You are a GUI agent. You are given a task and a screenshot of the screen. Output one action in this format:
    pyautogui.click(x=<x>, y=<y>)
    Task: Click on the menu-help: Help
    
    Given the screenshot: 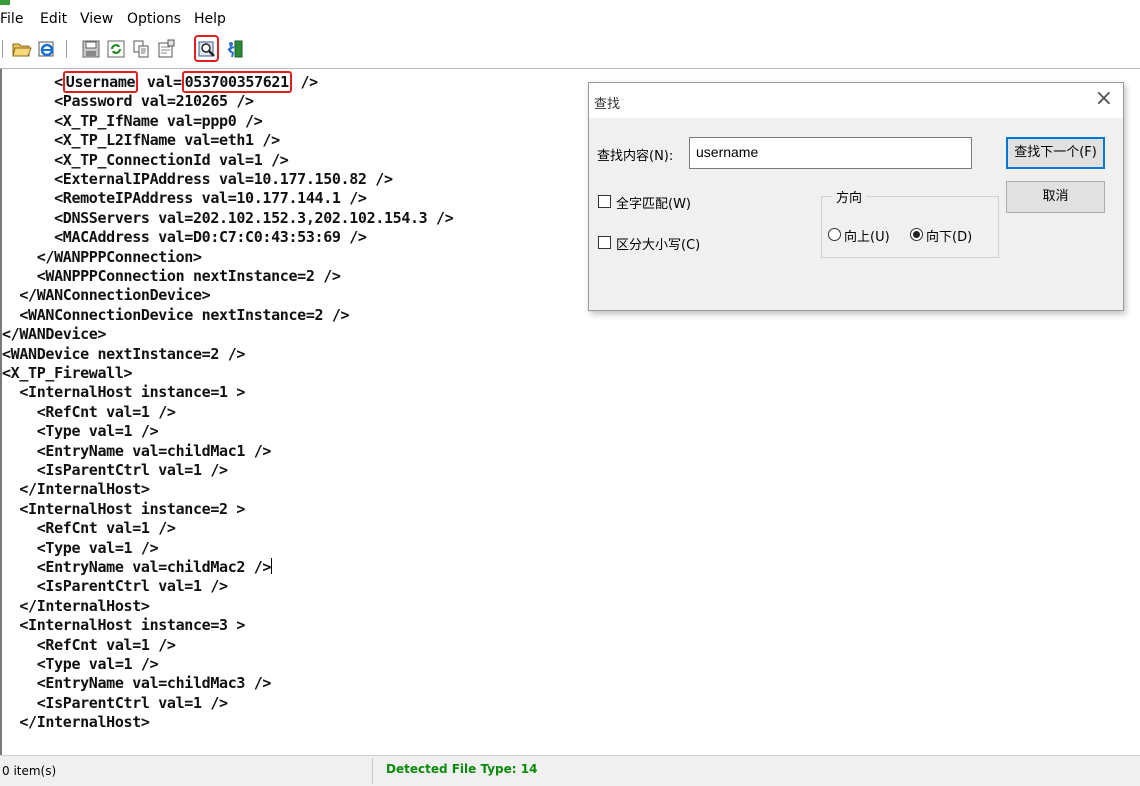 What is the action you would take?
    pyautogui.click(x=210, y=19)
    